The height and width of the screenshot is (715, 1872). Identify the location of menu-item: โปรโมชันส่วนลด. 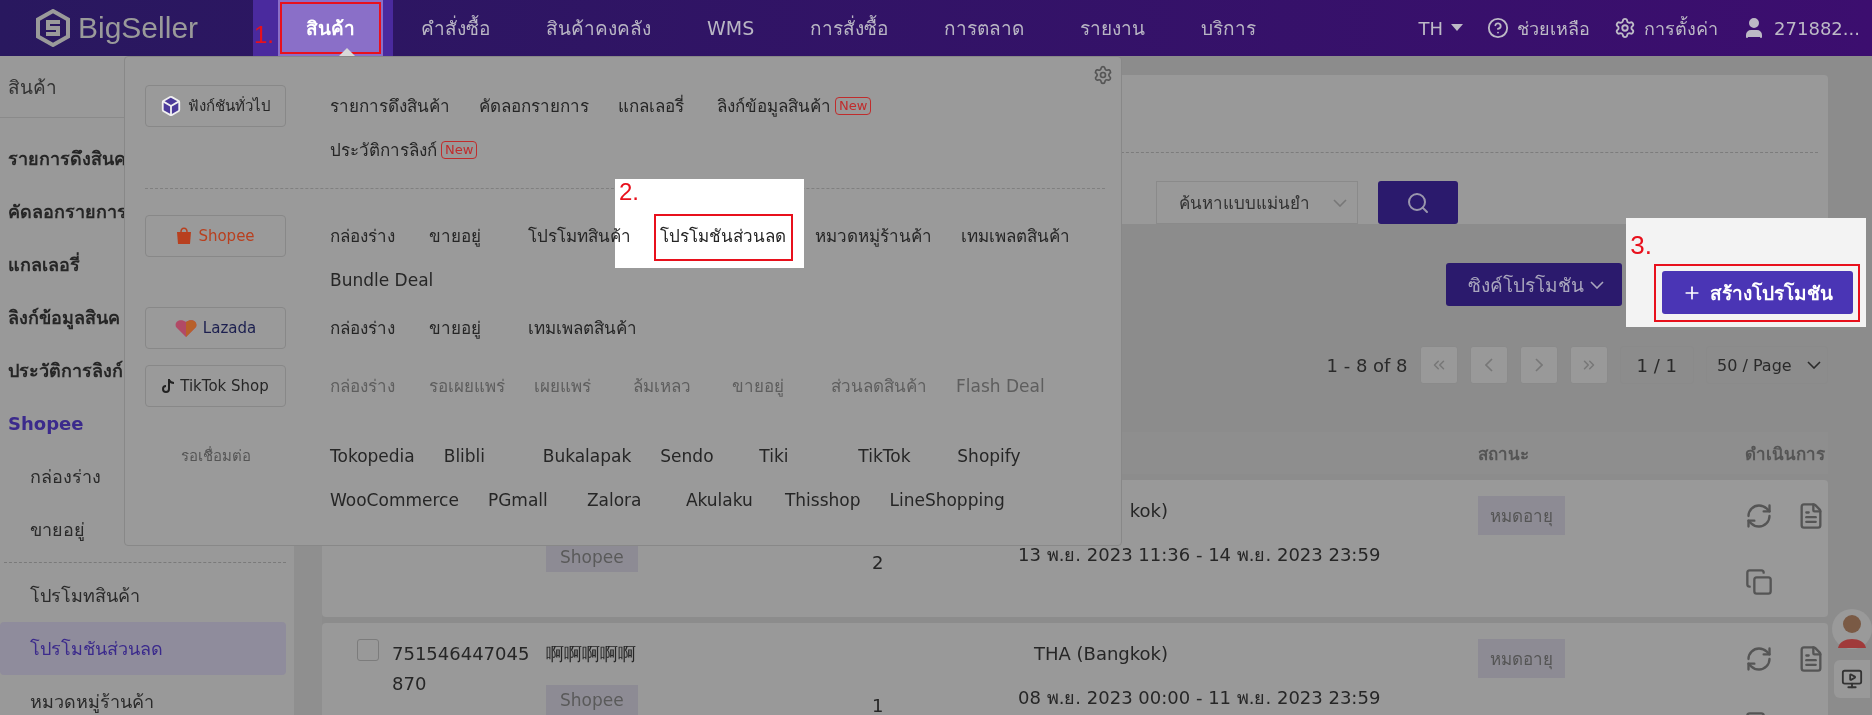
(723, 236).